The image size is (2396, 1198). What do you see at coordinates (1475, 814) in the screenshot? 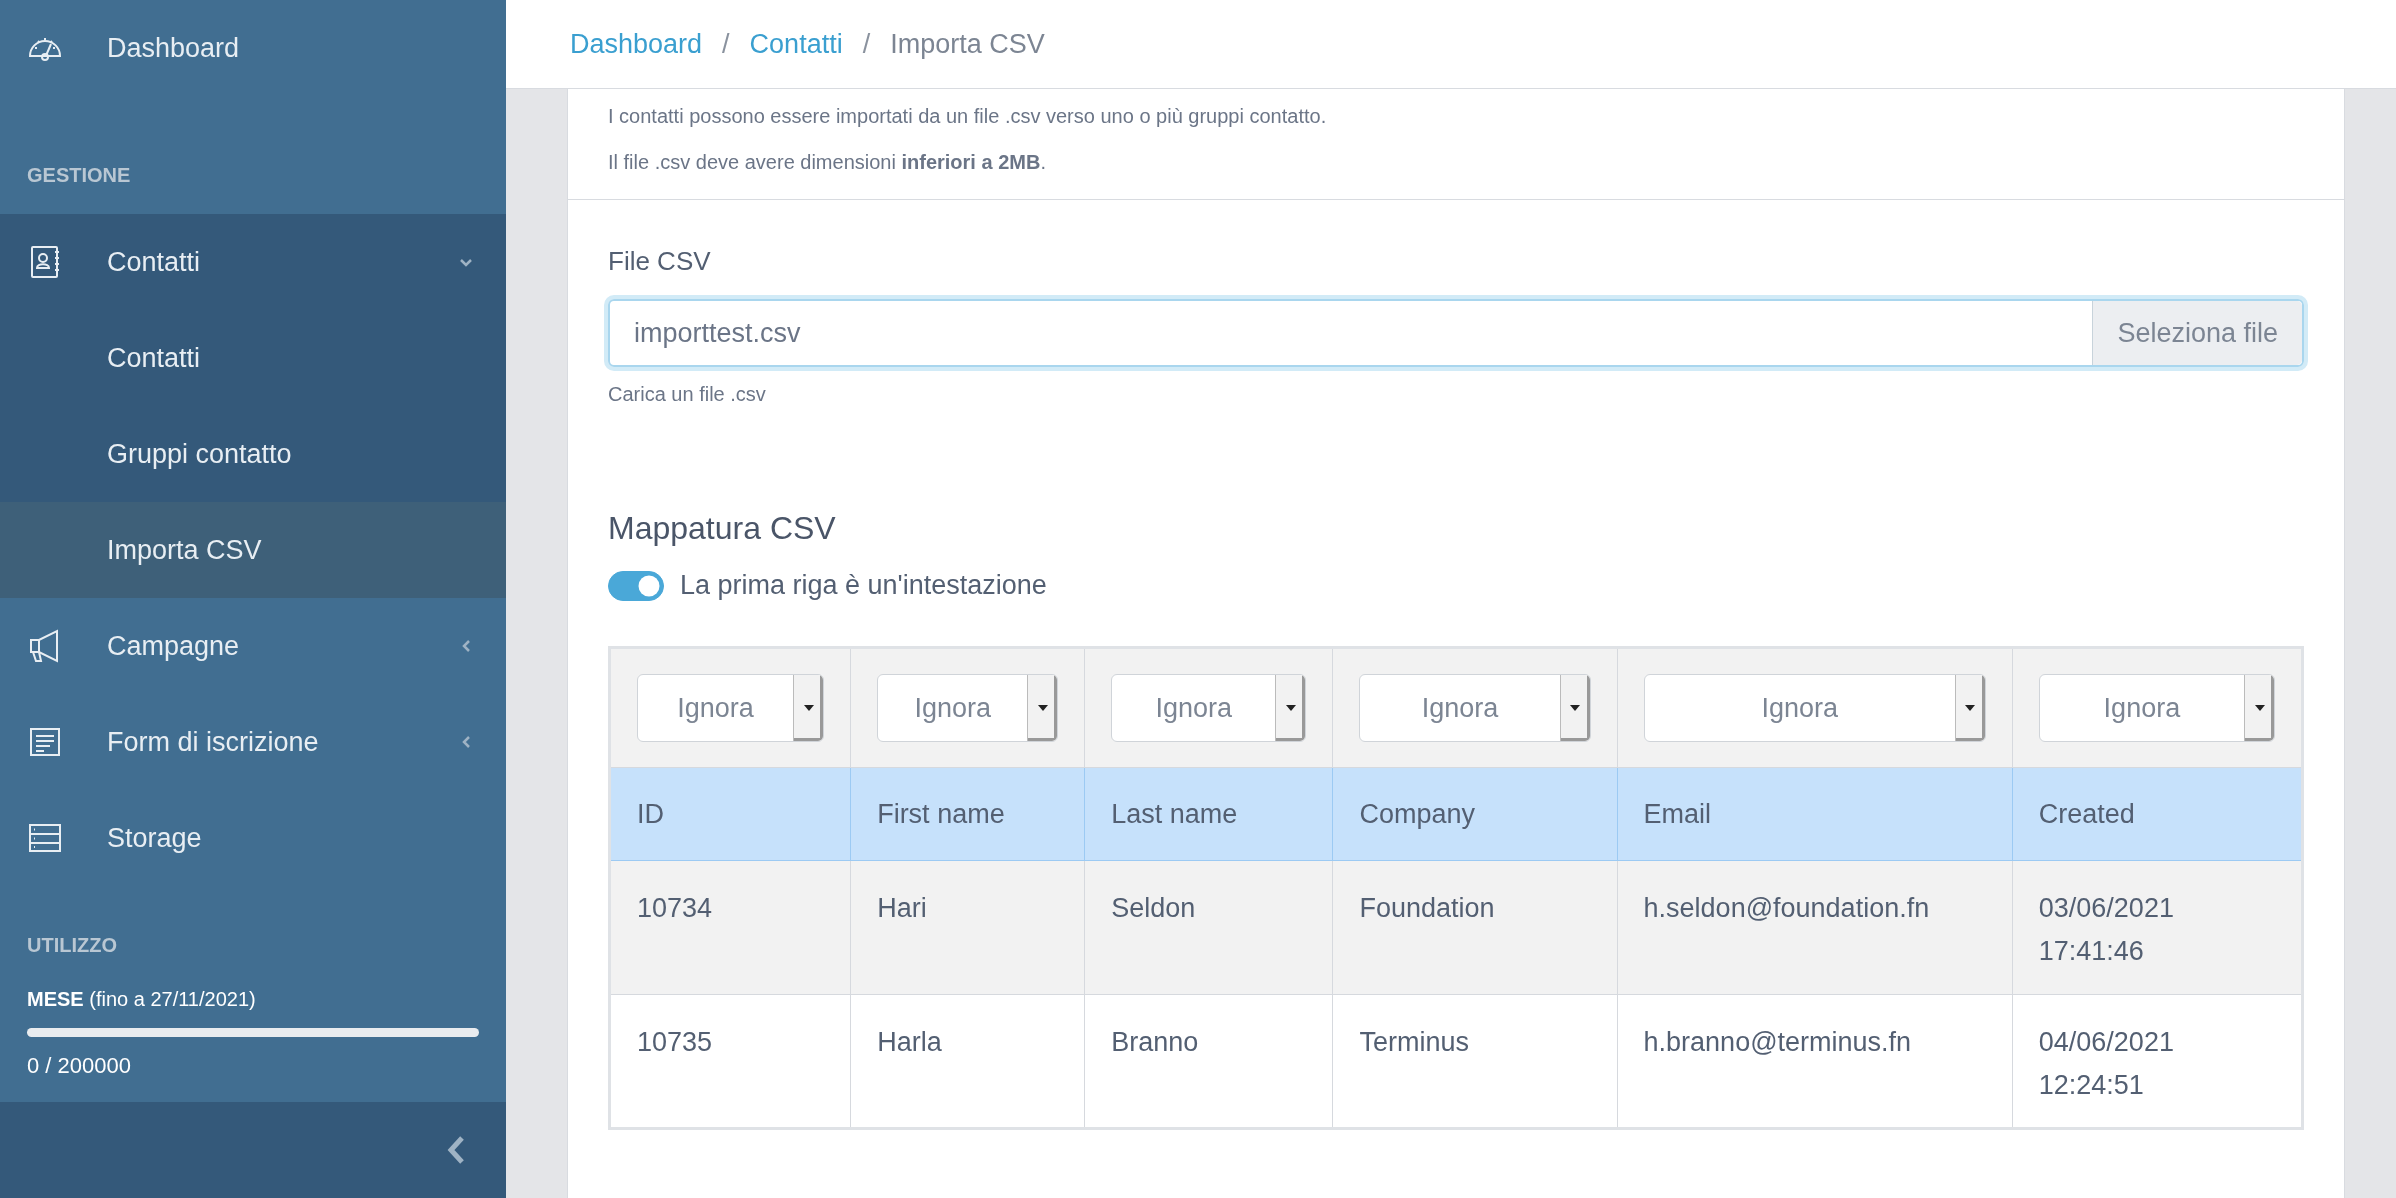
I see `column-header: Company` at bounding box center [1475, 814].